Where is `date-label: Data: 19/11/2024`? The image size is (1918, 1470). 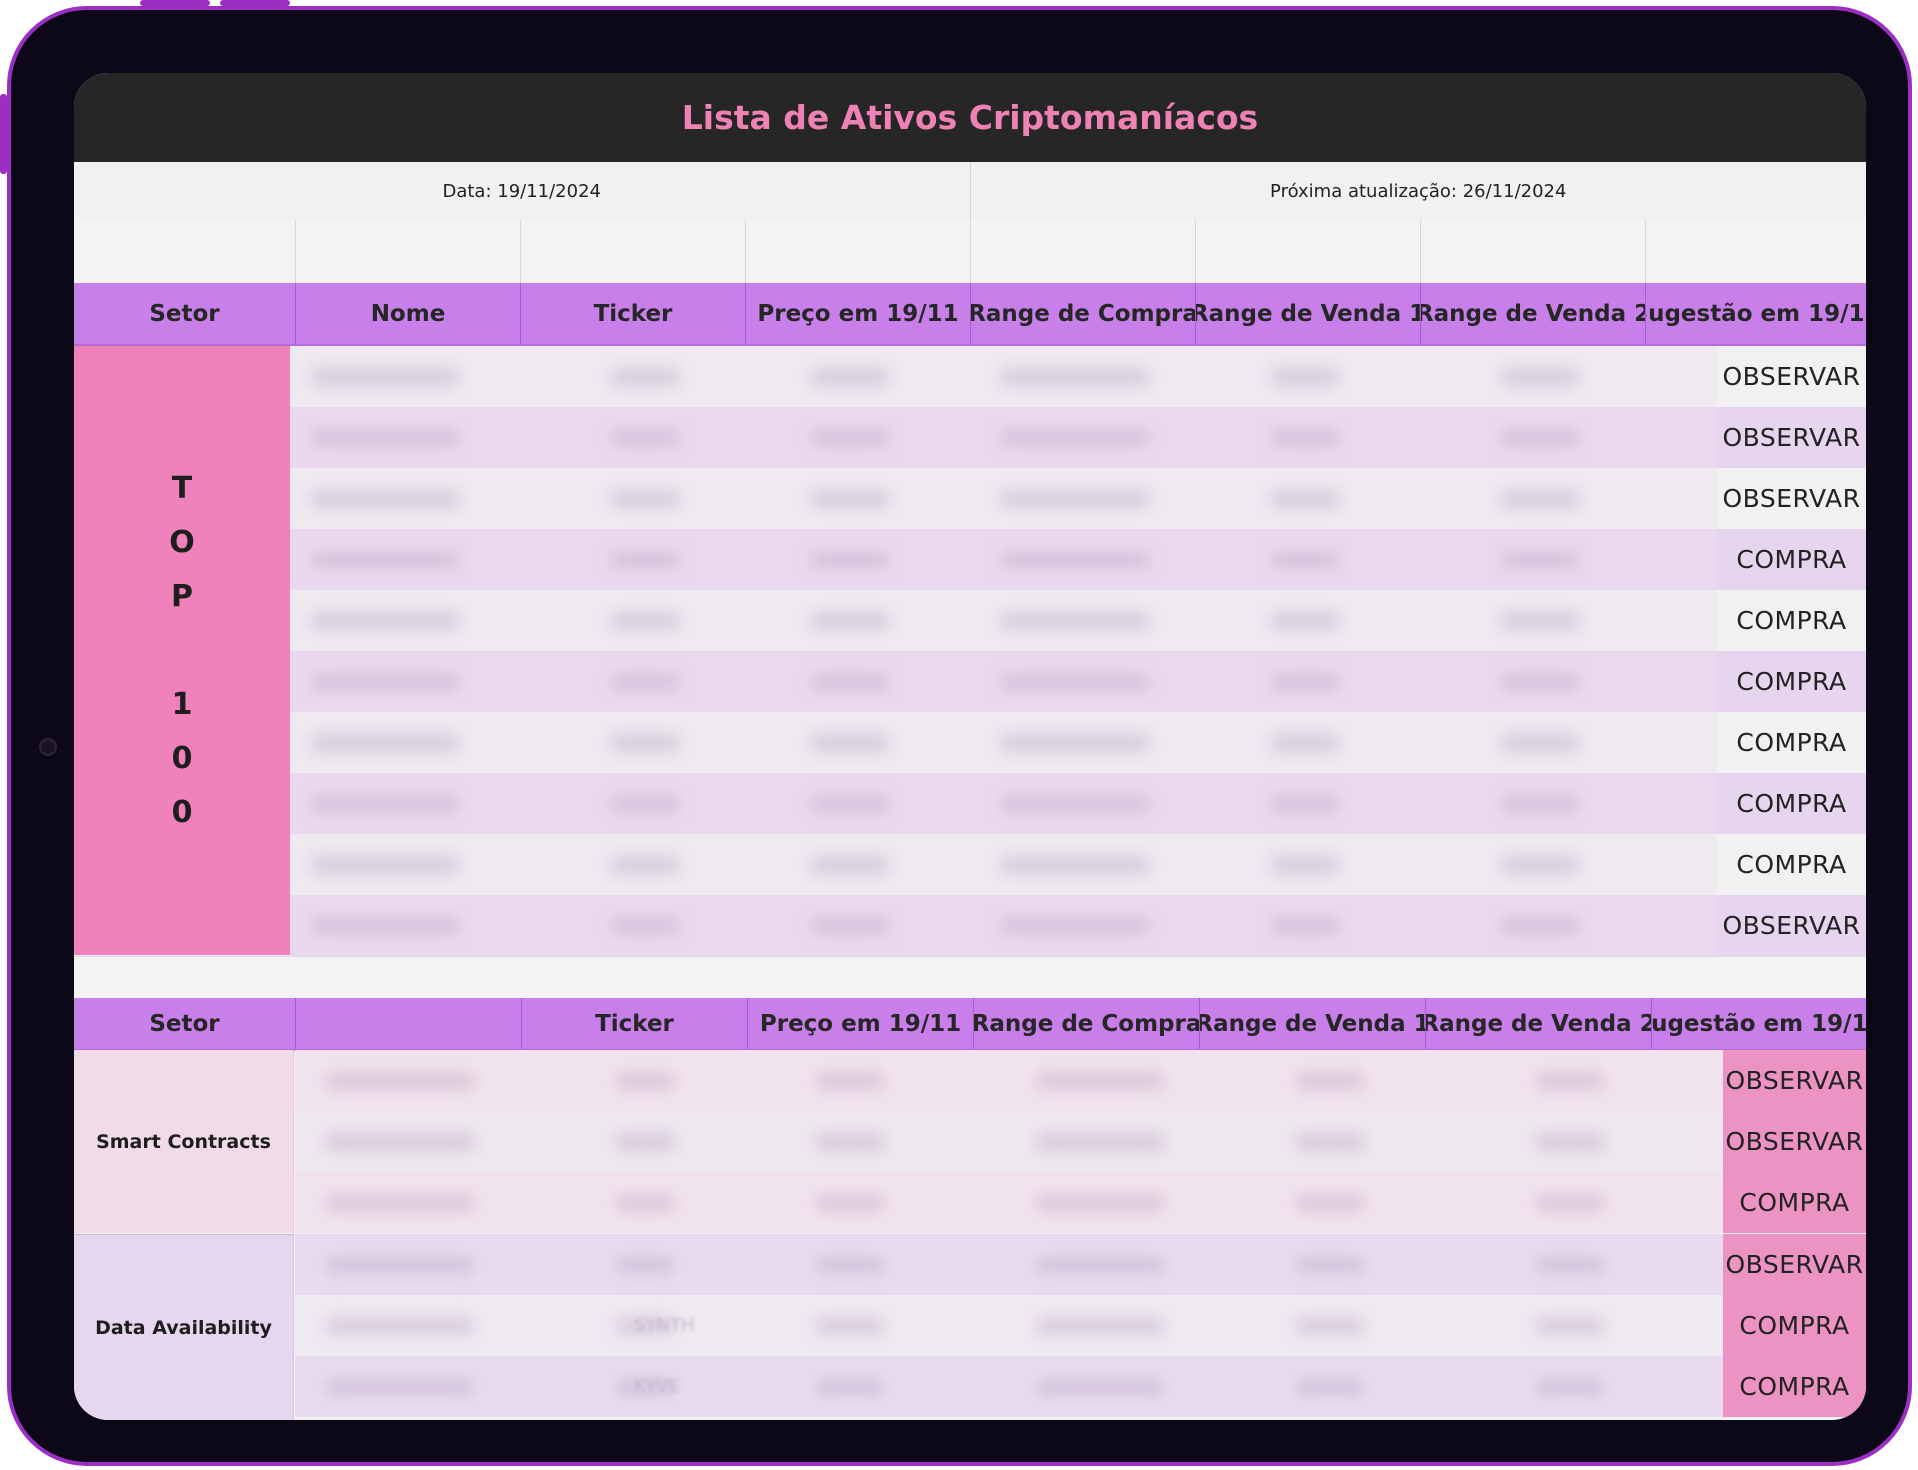 date-label: Data: 19/11/2024 is located at coordinates (522, 191).